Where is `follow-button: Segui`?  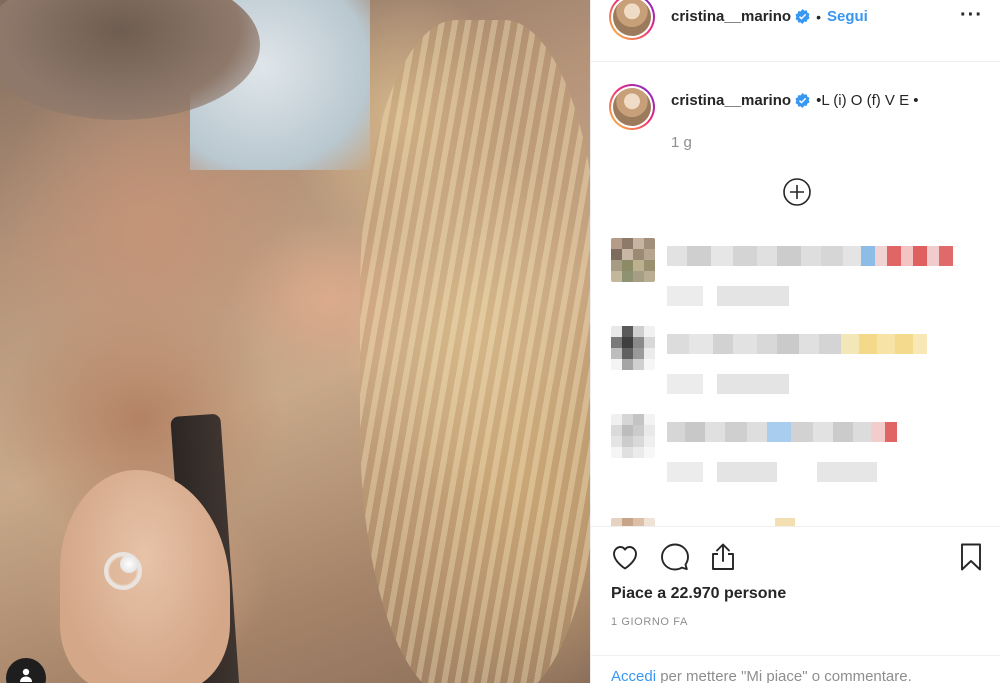
follow-button: Segui is located at coordinates (847, 16).